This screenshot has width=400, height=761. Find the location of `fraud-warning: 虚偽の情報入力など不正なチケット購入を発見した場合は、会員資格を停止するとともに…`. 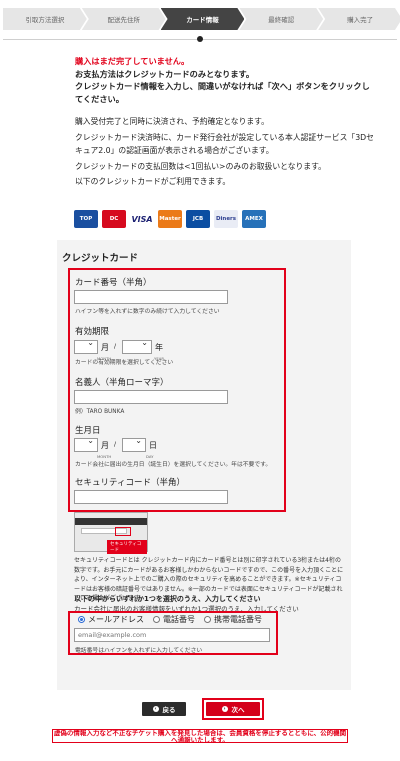

fraud-warning: 虚偽の情報入力など不正なチケット購入を発見した場合は、会員資格を停止するとともに… is located at coordinates (200, 736).